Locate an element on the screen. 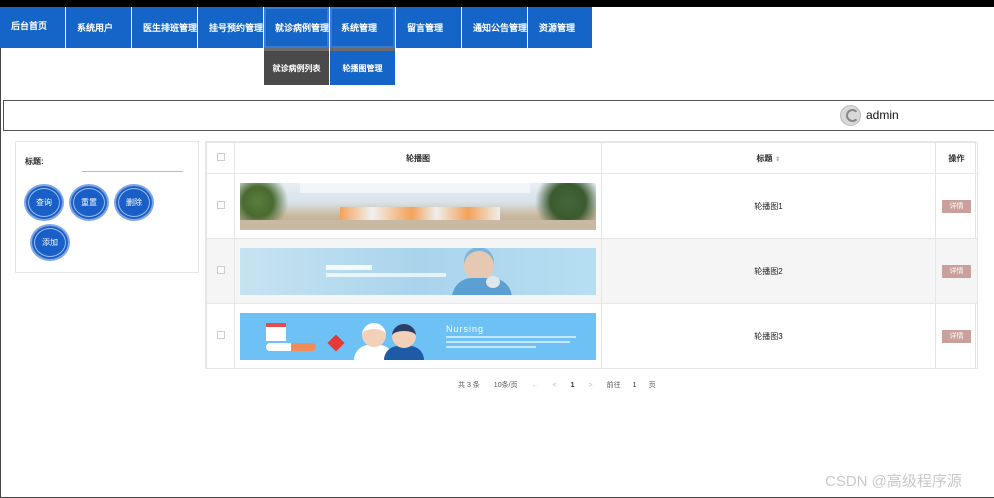 The width and height of the screenshot is (994, 498). add-button-label: 添加 is located at coordinates (50, 242).